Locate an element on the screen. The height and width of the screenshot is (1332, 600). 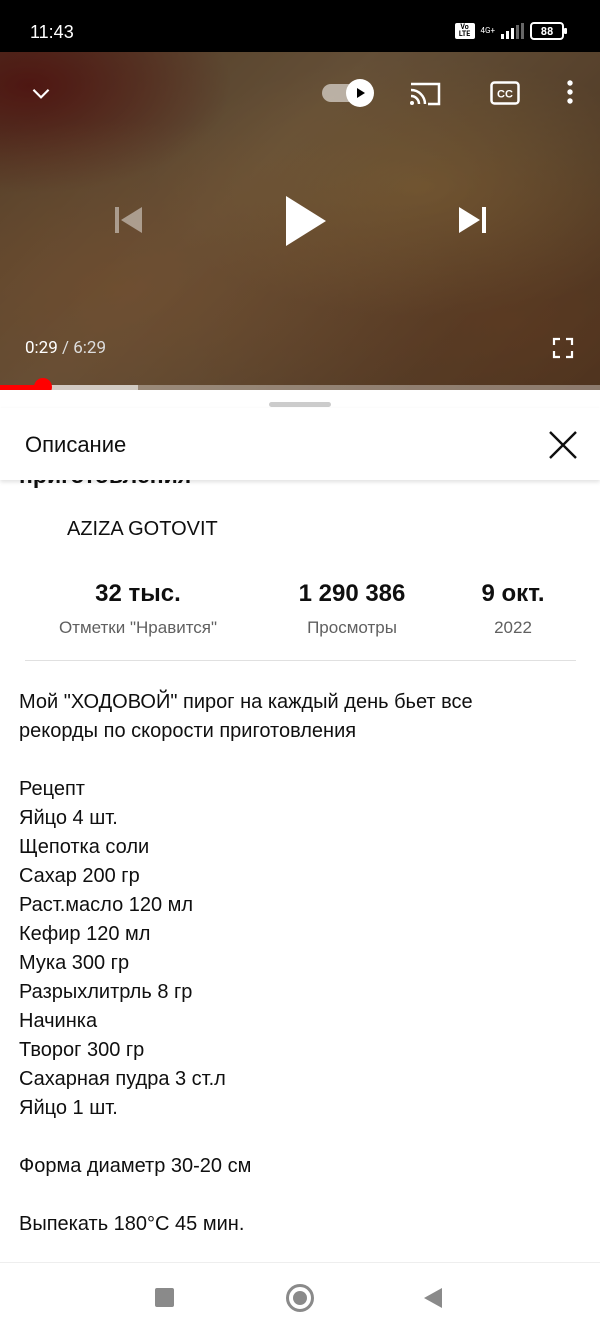
play-icon is located at coordinates (305, 223).